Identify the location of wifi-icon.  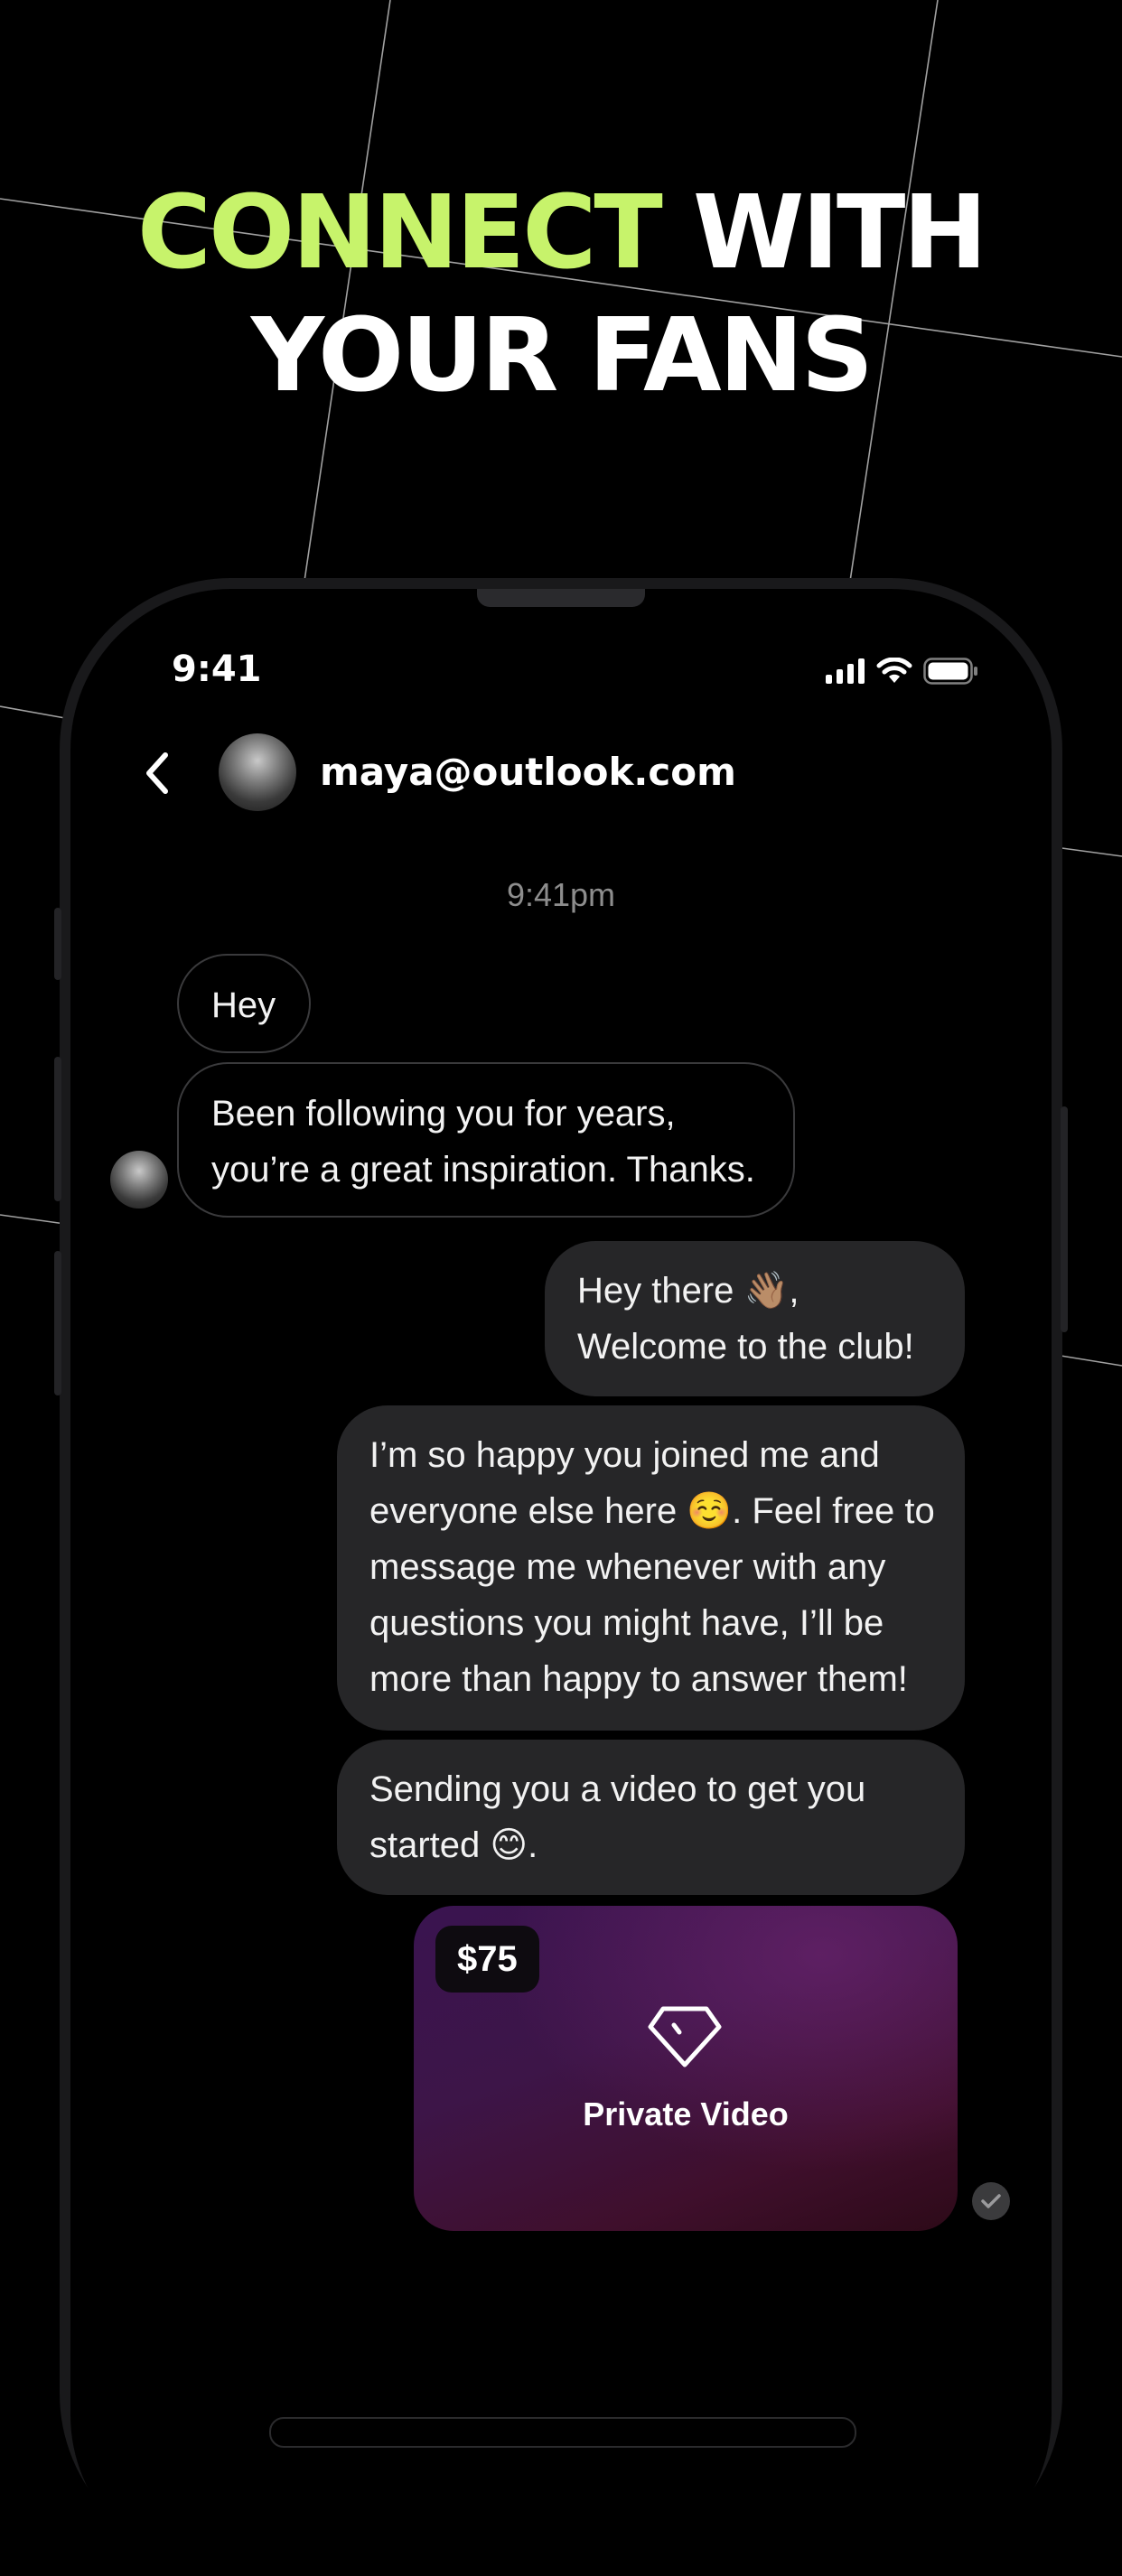
(894, 670).